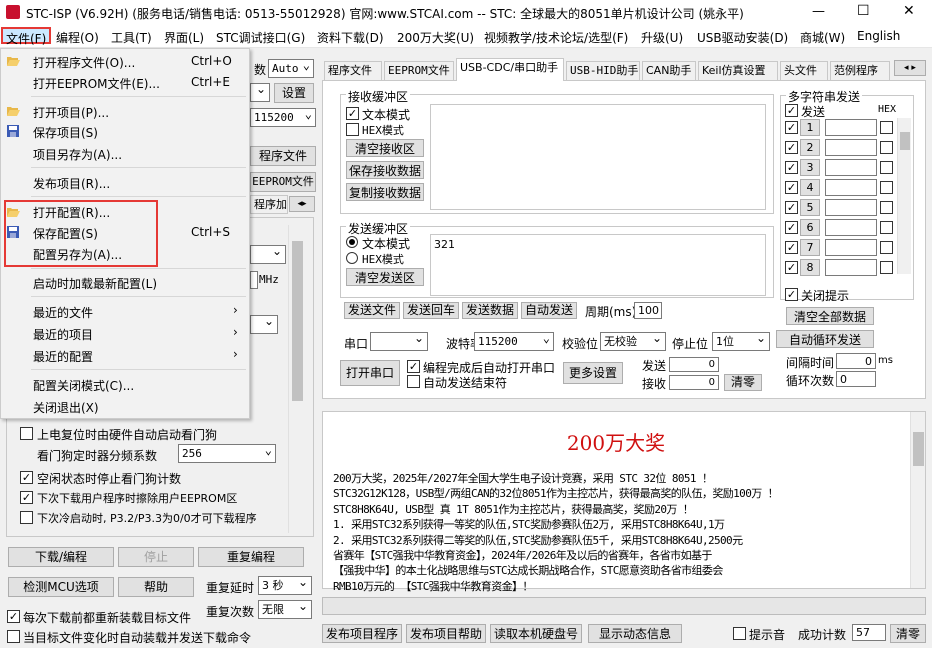  I want to click on recv-textarea, so click(598, 157).